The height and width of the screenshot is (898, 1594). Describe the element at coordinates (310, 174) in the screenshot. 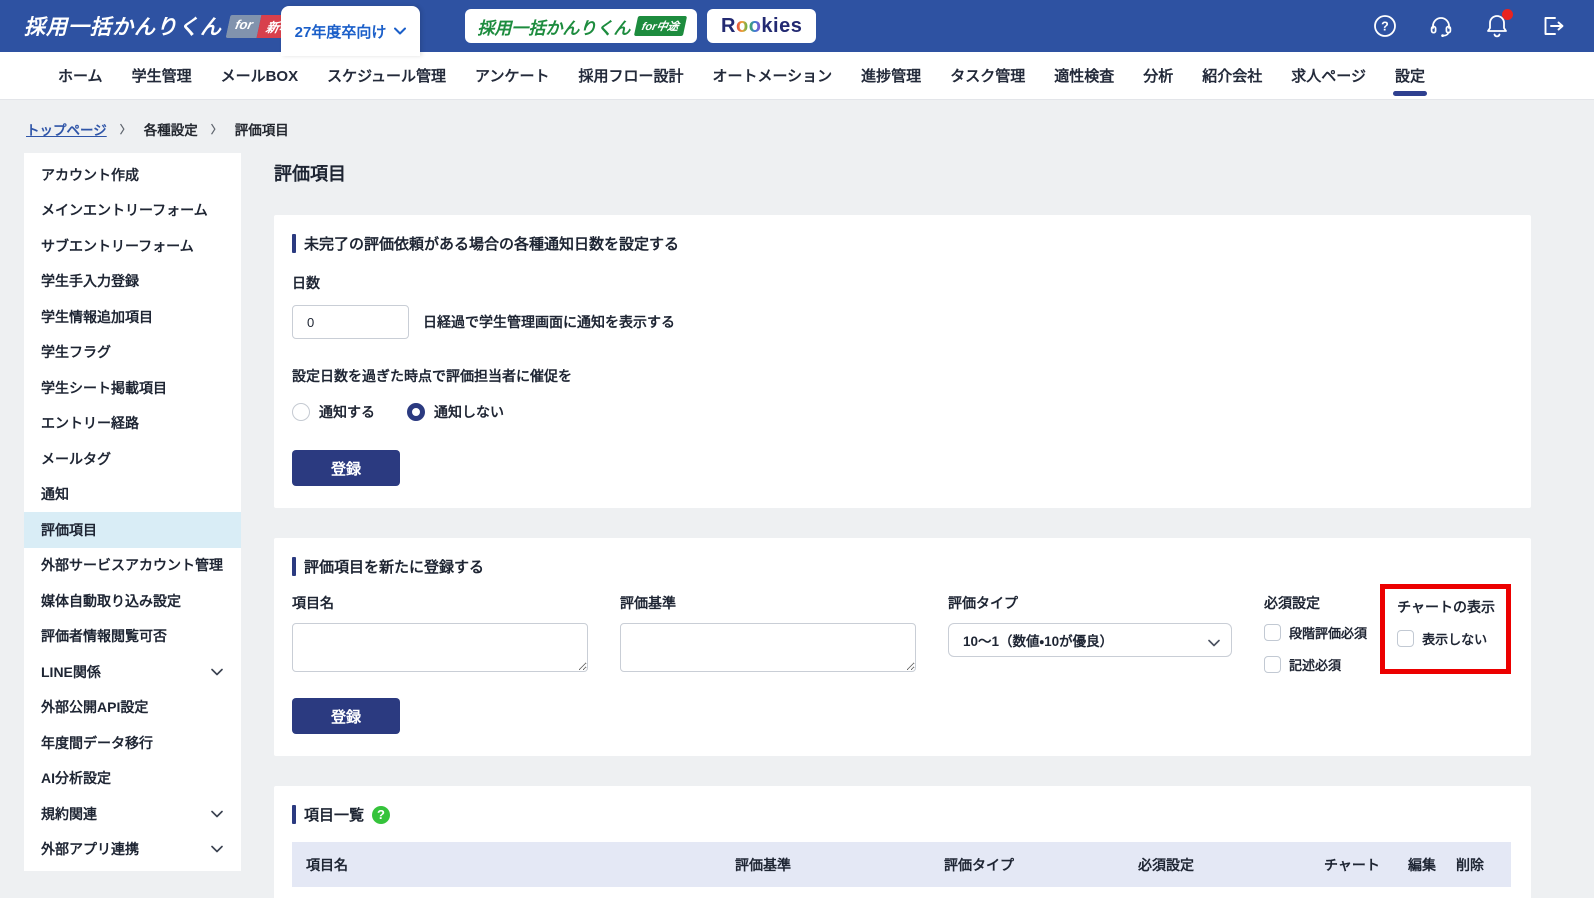

I see `page-title: 評価項目` at that location.